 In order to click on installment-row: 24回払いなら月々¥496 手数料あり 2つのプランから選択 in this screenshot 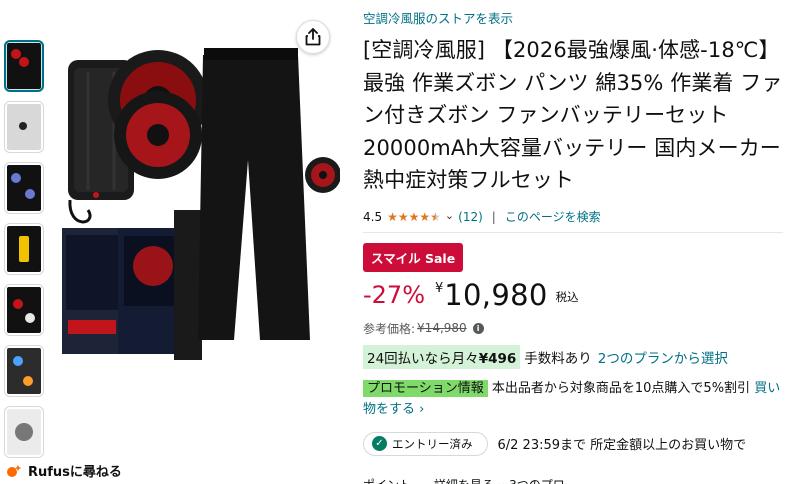, I will do `click(573, 356)`.